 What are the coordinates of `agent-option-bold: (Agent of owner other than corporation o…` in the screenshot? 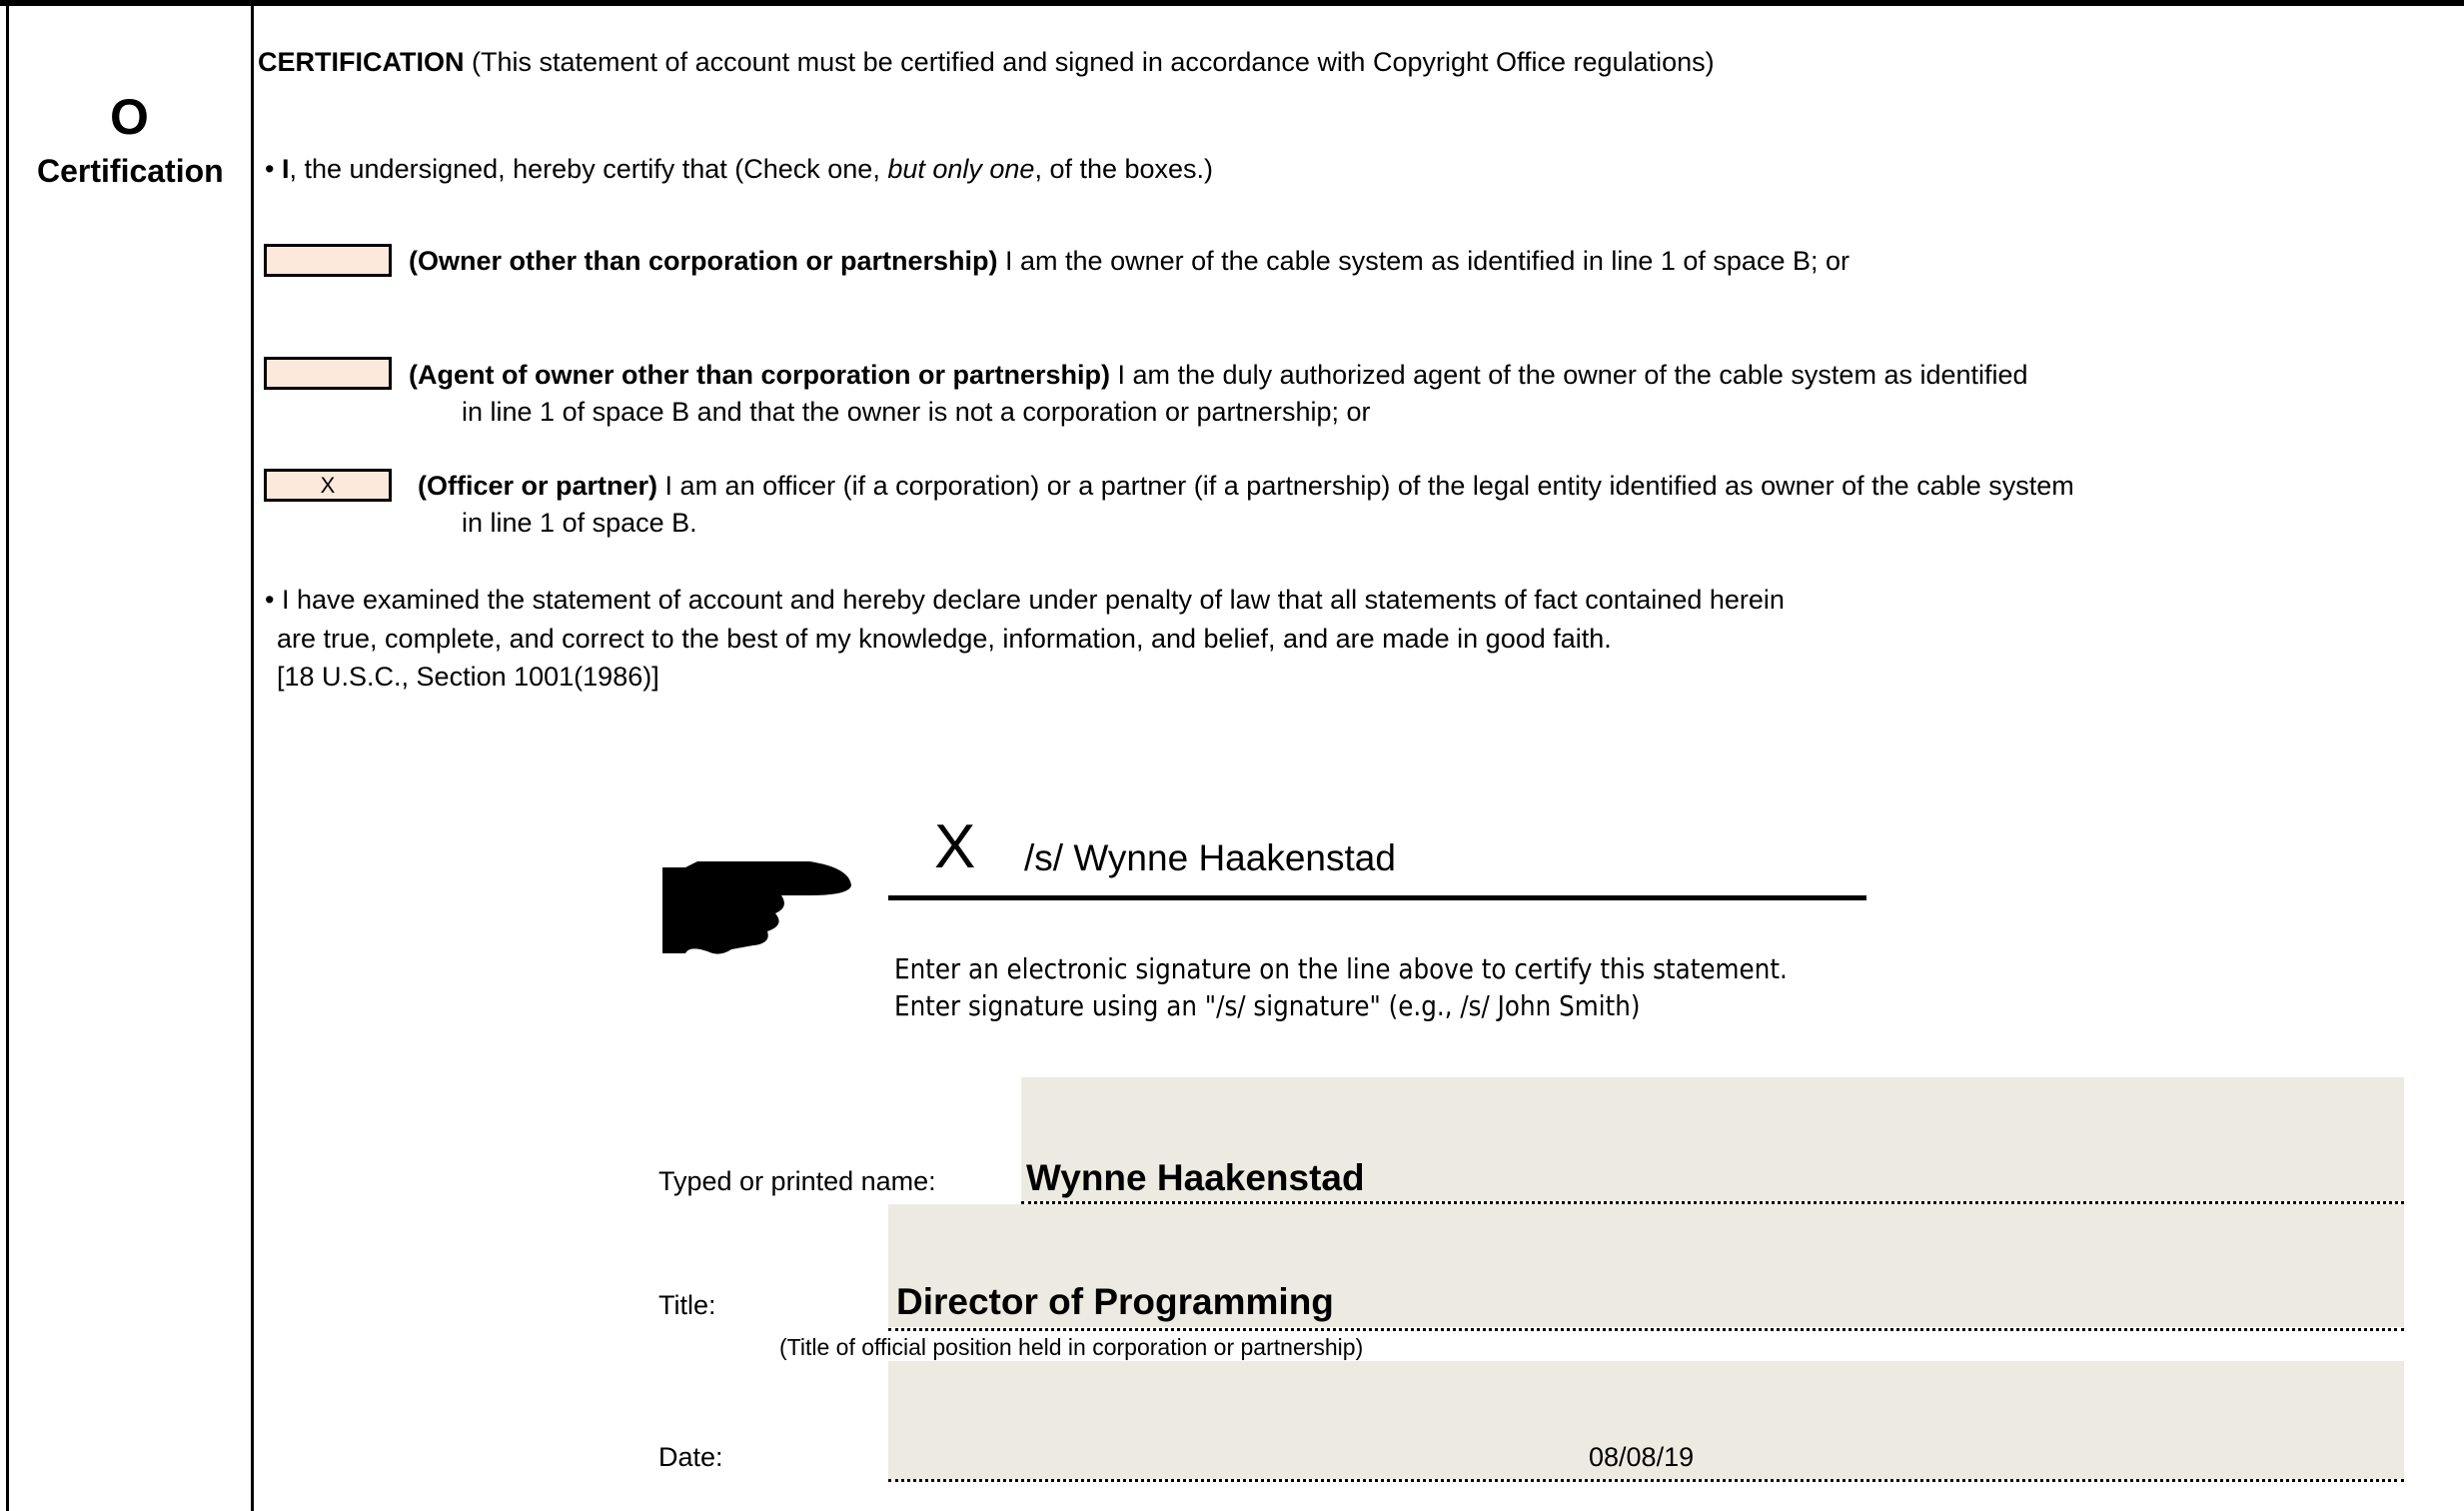 It's located at (759, 375).